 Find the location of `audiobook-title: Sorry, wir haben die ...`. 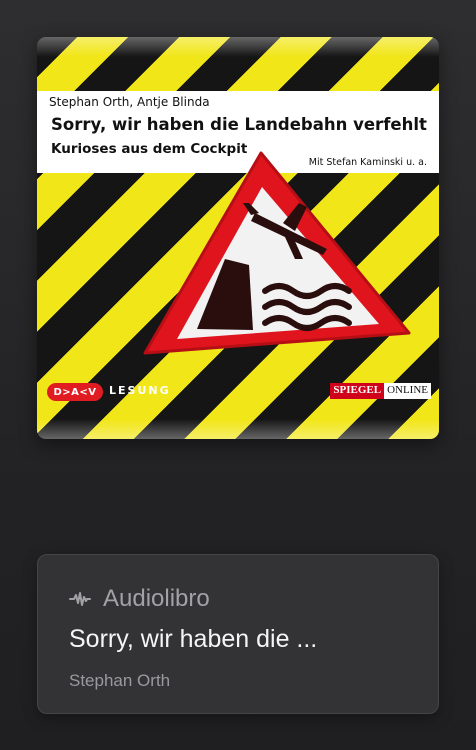

audiobook-title: Sorry, wir haben die ... is located at coordinates (193, 639).